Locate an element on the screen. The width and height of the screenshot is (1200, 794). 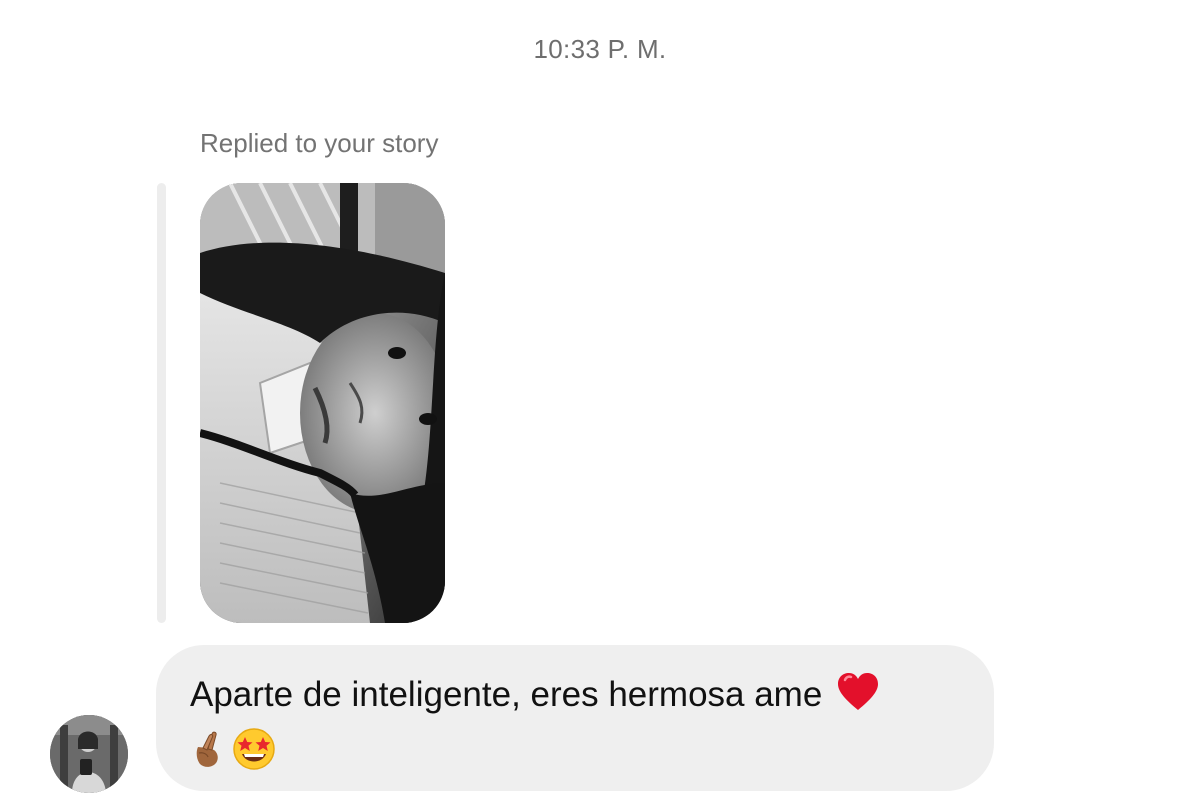
star-struck-face-icon is located at coordinates (254, 749).